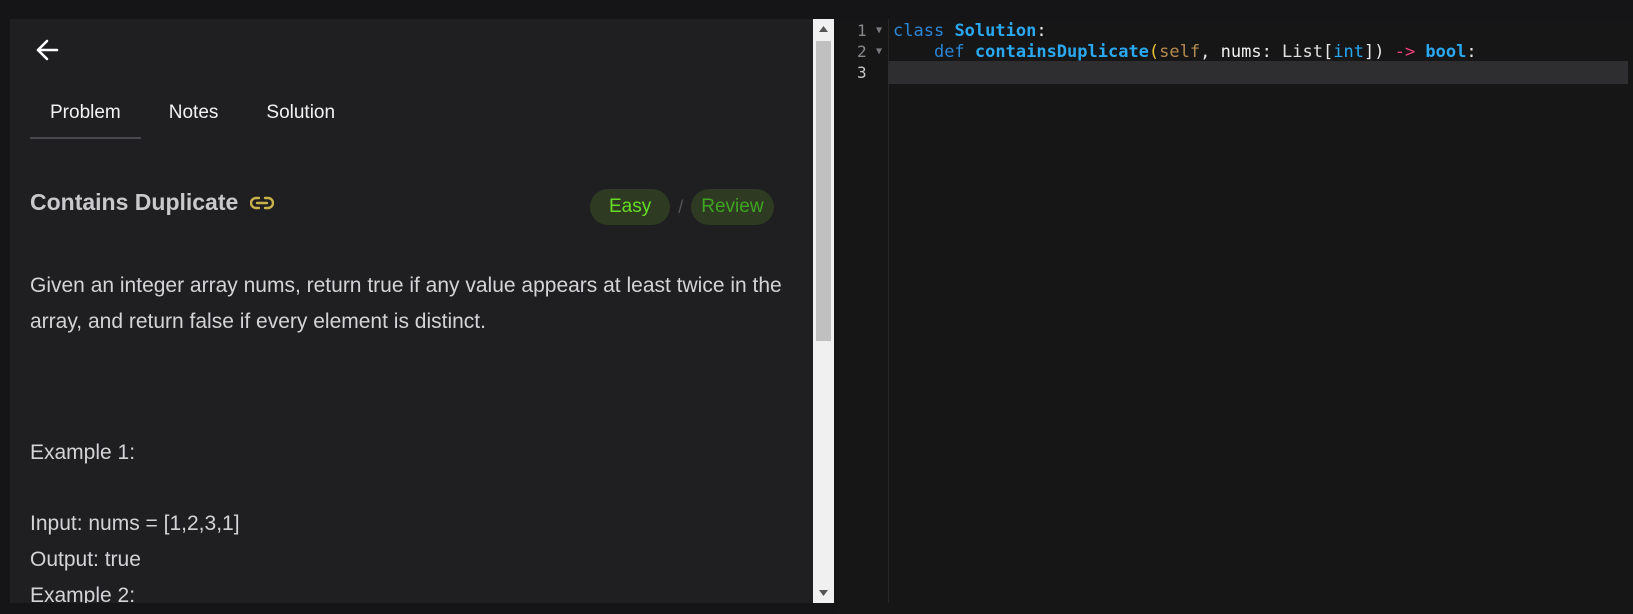  Describe the element at coordinates (862, 72) in the screenshot. I see `line-number: 3` at that location.